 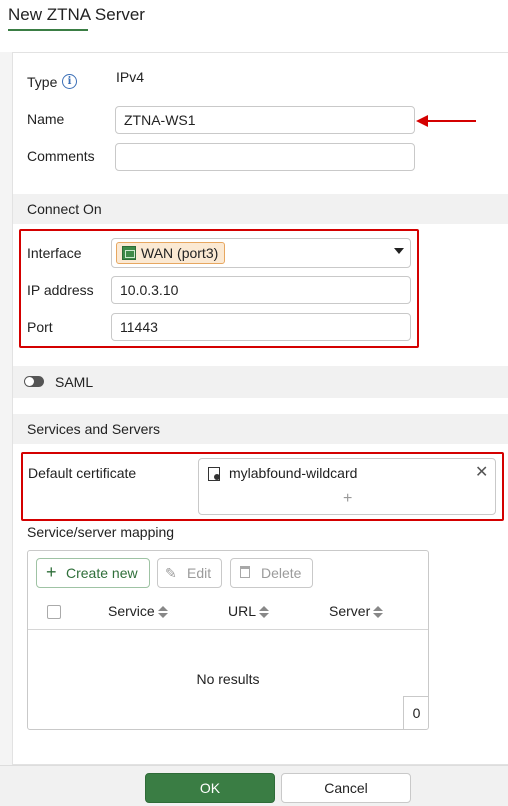 I want to click on trash-icon, so click(x=245, y=572).